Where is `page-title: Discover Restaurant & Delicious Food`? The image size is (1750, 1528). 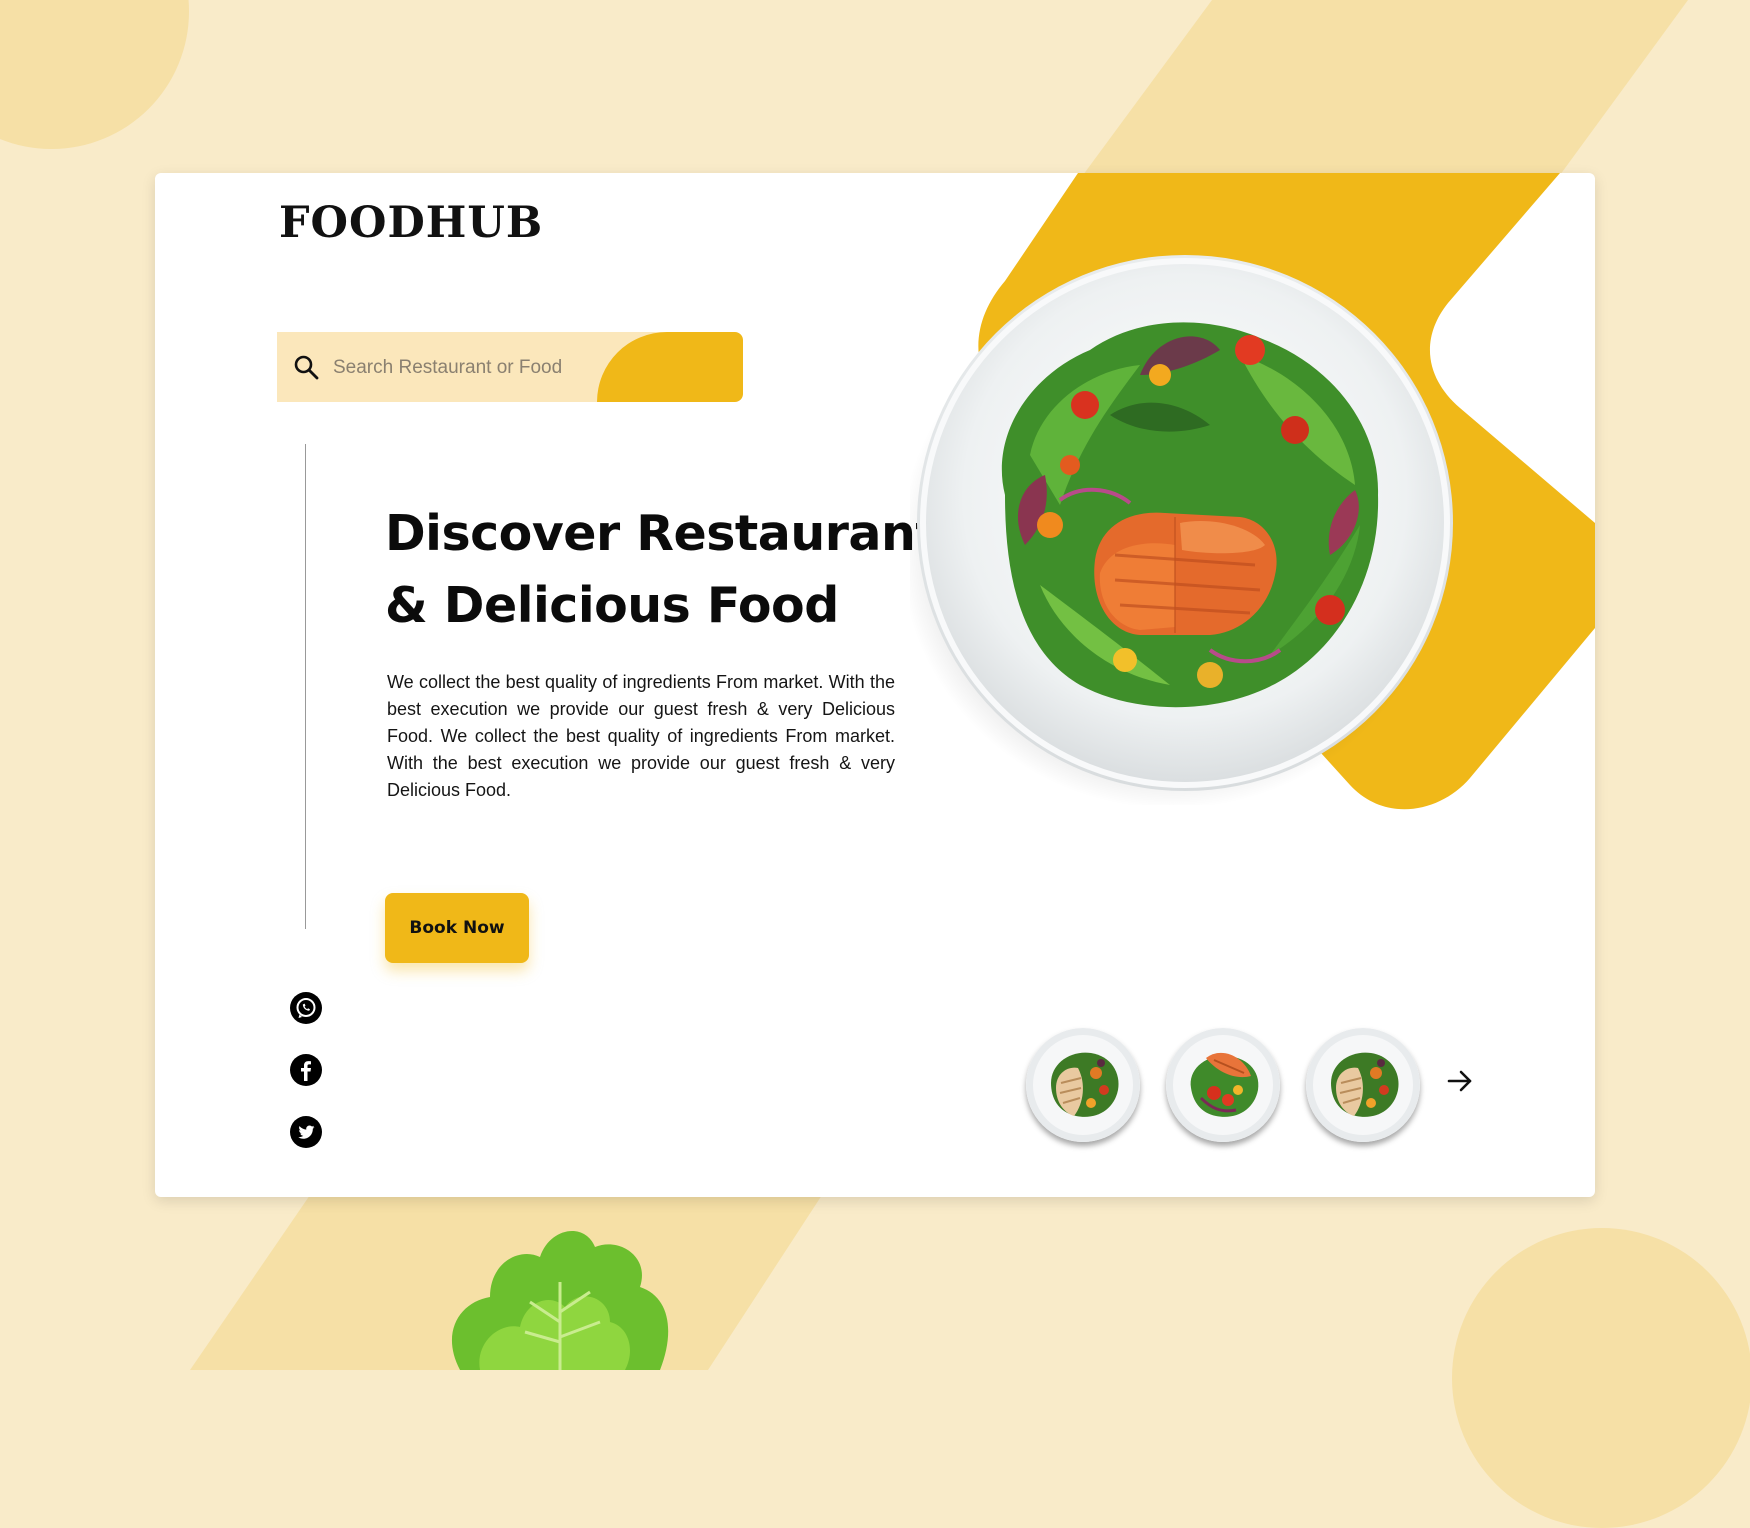 page-title: Discover Restaurant & Delicious Food is located at coordinates (665, 570).